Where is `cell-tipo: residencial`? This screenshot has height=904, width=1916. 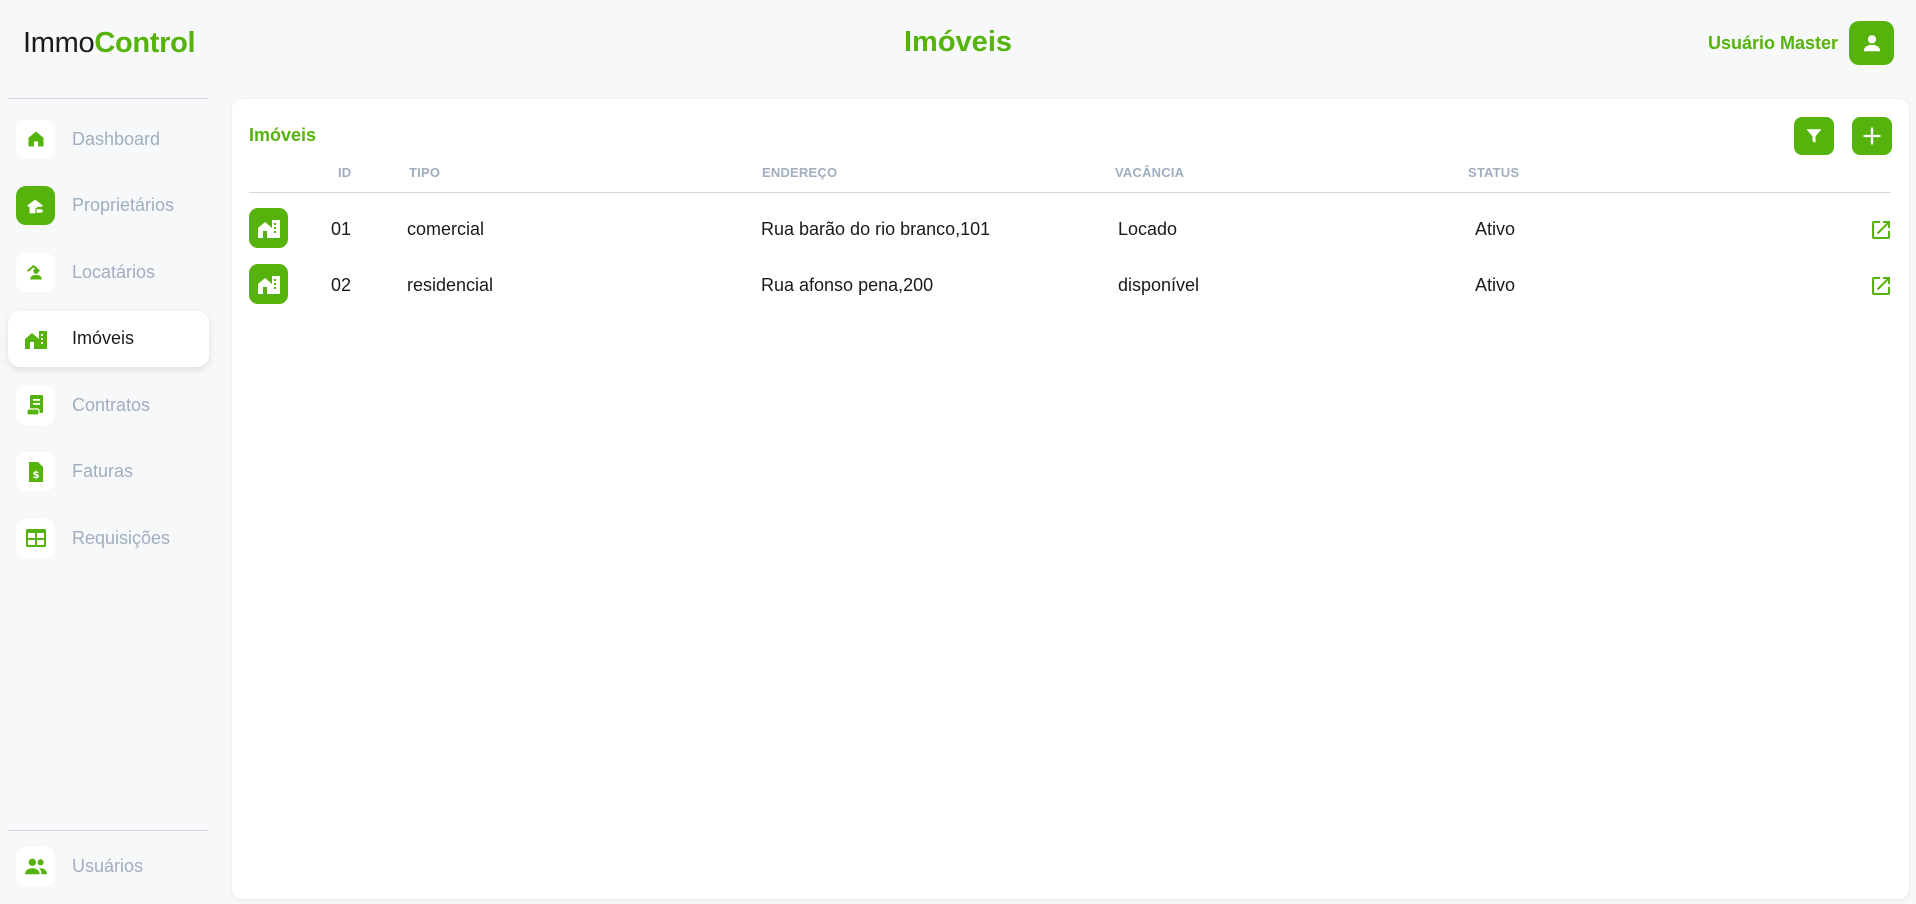 cell-tipo: residencial is located at coordinates (450, 285).